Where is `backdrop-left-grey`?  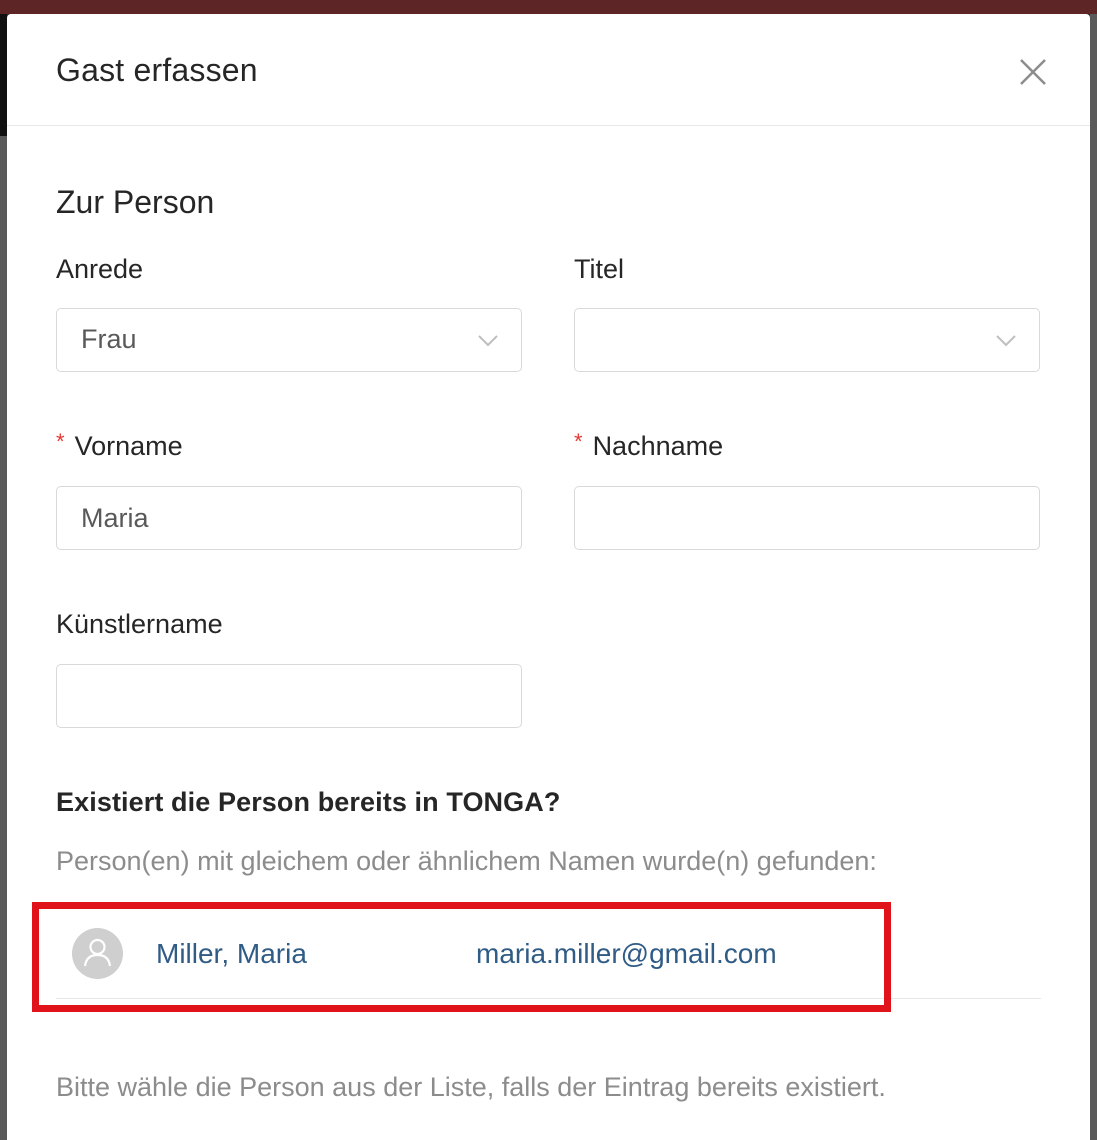
backdrop-left-grey is located at coordinates (3, 638).